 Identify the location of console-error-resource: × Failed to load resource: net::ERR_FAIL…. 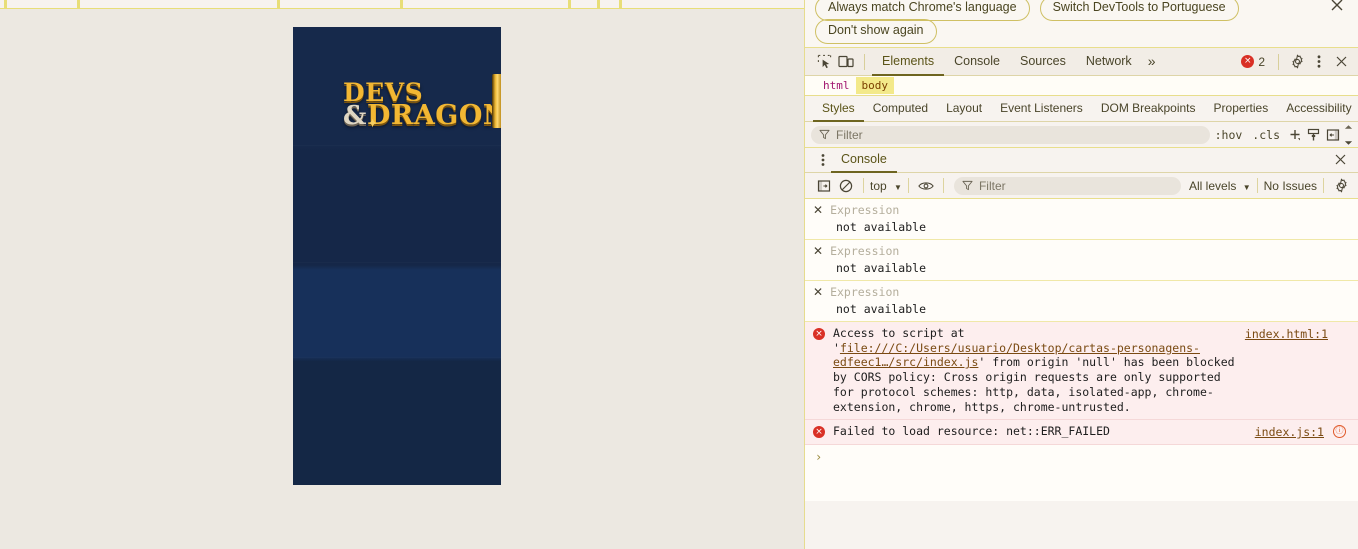
(1081, 433).